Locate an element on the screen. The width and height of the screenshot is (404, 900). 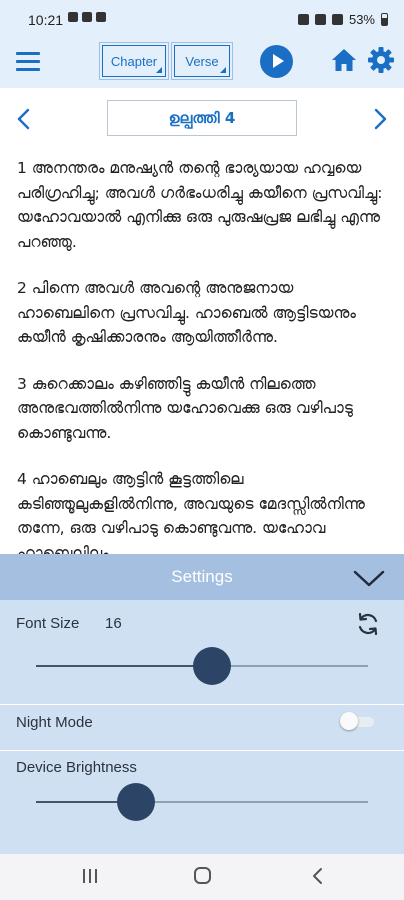
chevron-down-icon is located at coordinates (369, 578).